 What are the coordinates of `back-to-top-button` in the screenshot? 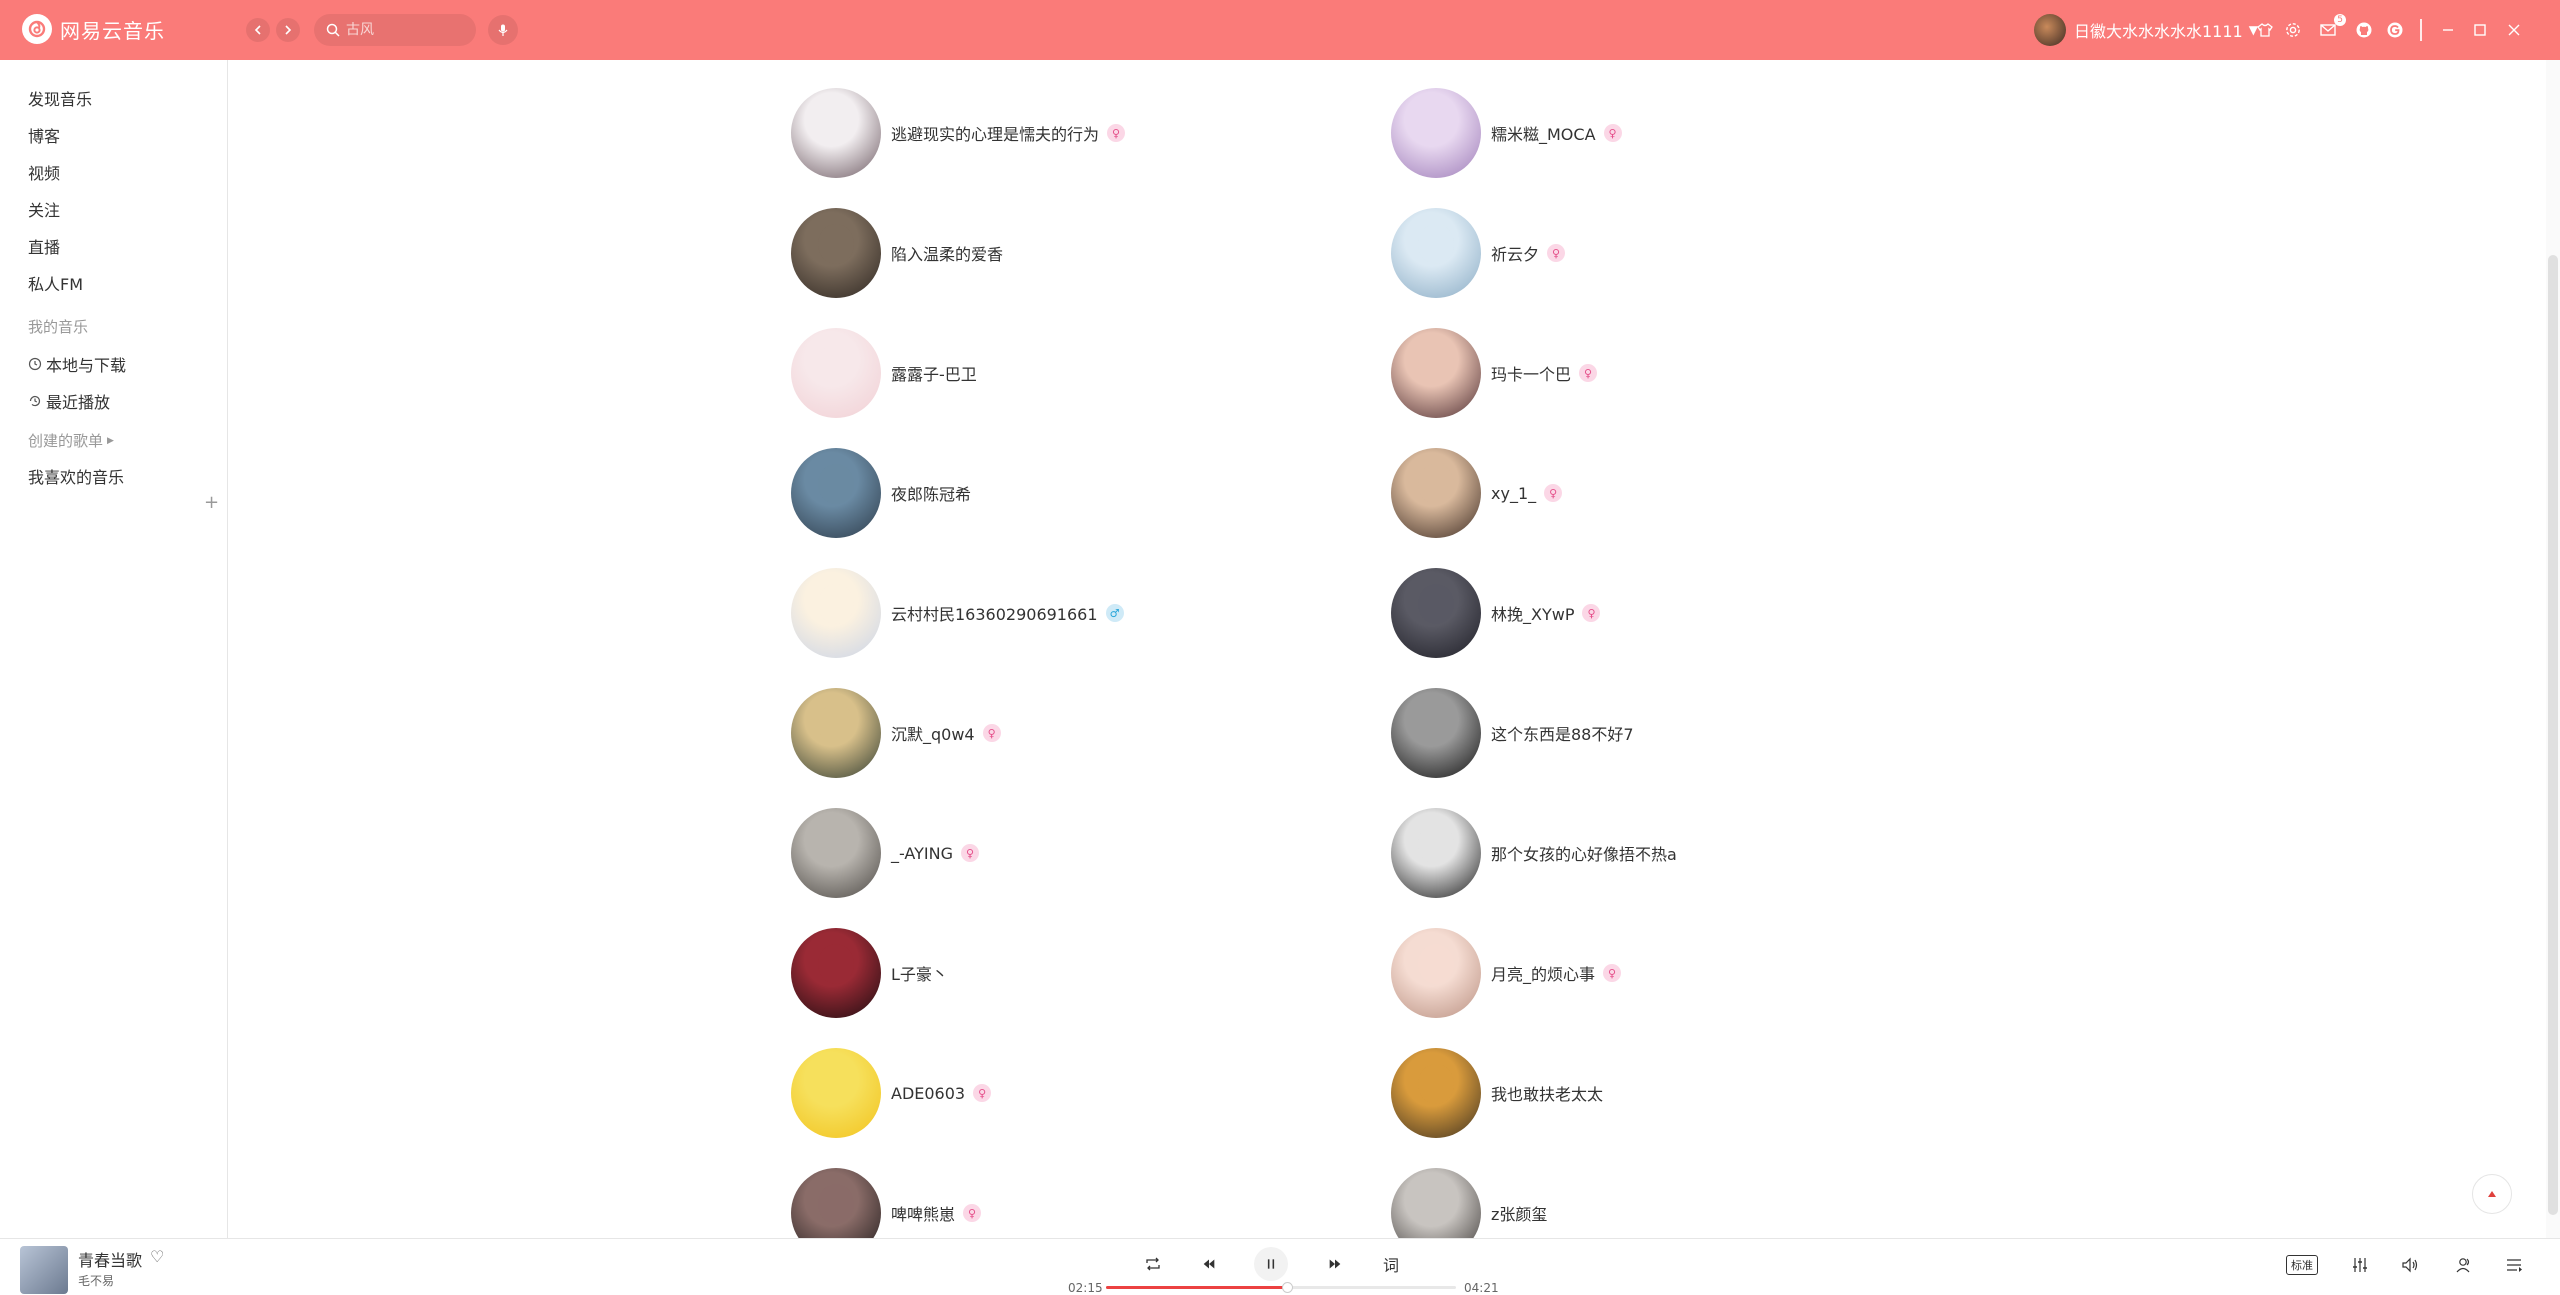 It's located at (2492, 1194).